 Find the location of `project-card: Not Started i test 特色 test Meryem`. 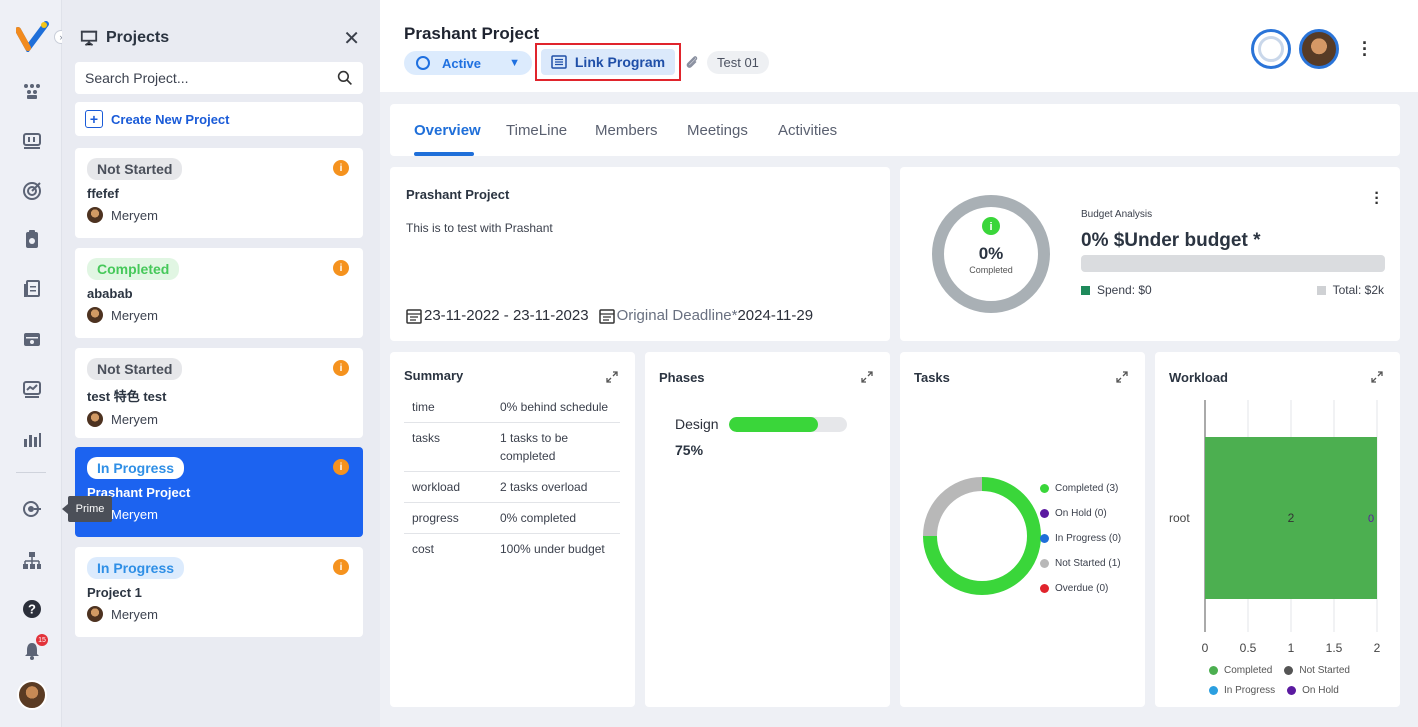

project-card: Not Started i test 特色 test Meryem is located at coordinates (219, 393).